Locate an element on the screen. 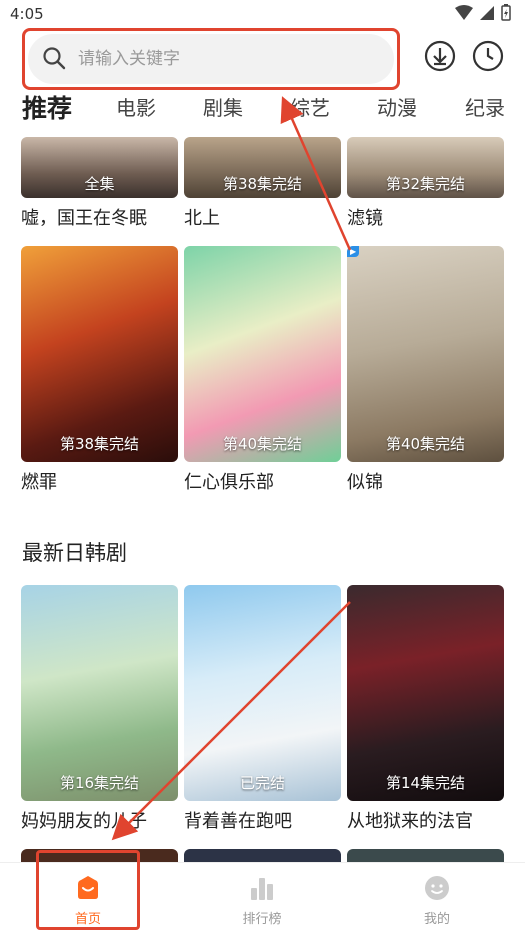  poster-image: 第14集完结 is located at coordinates (425, 693).